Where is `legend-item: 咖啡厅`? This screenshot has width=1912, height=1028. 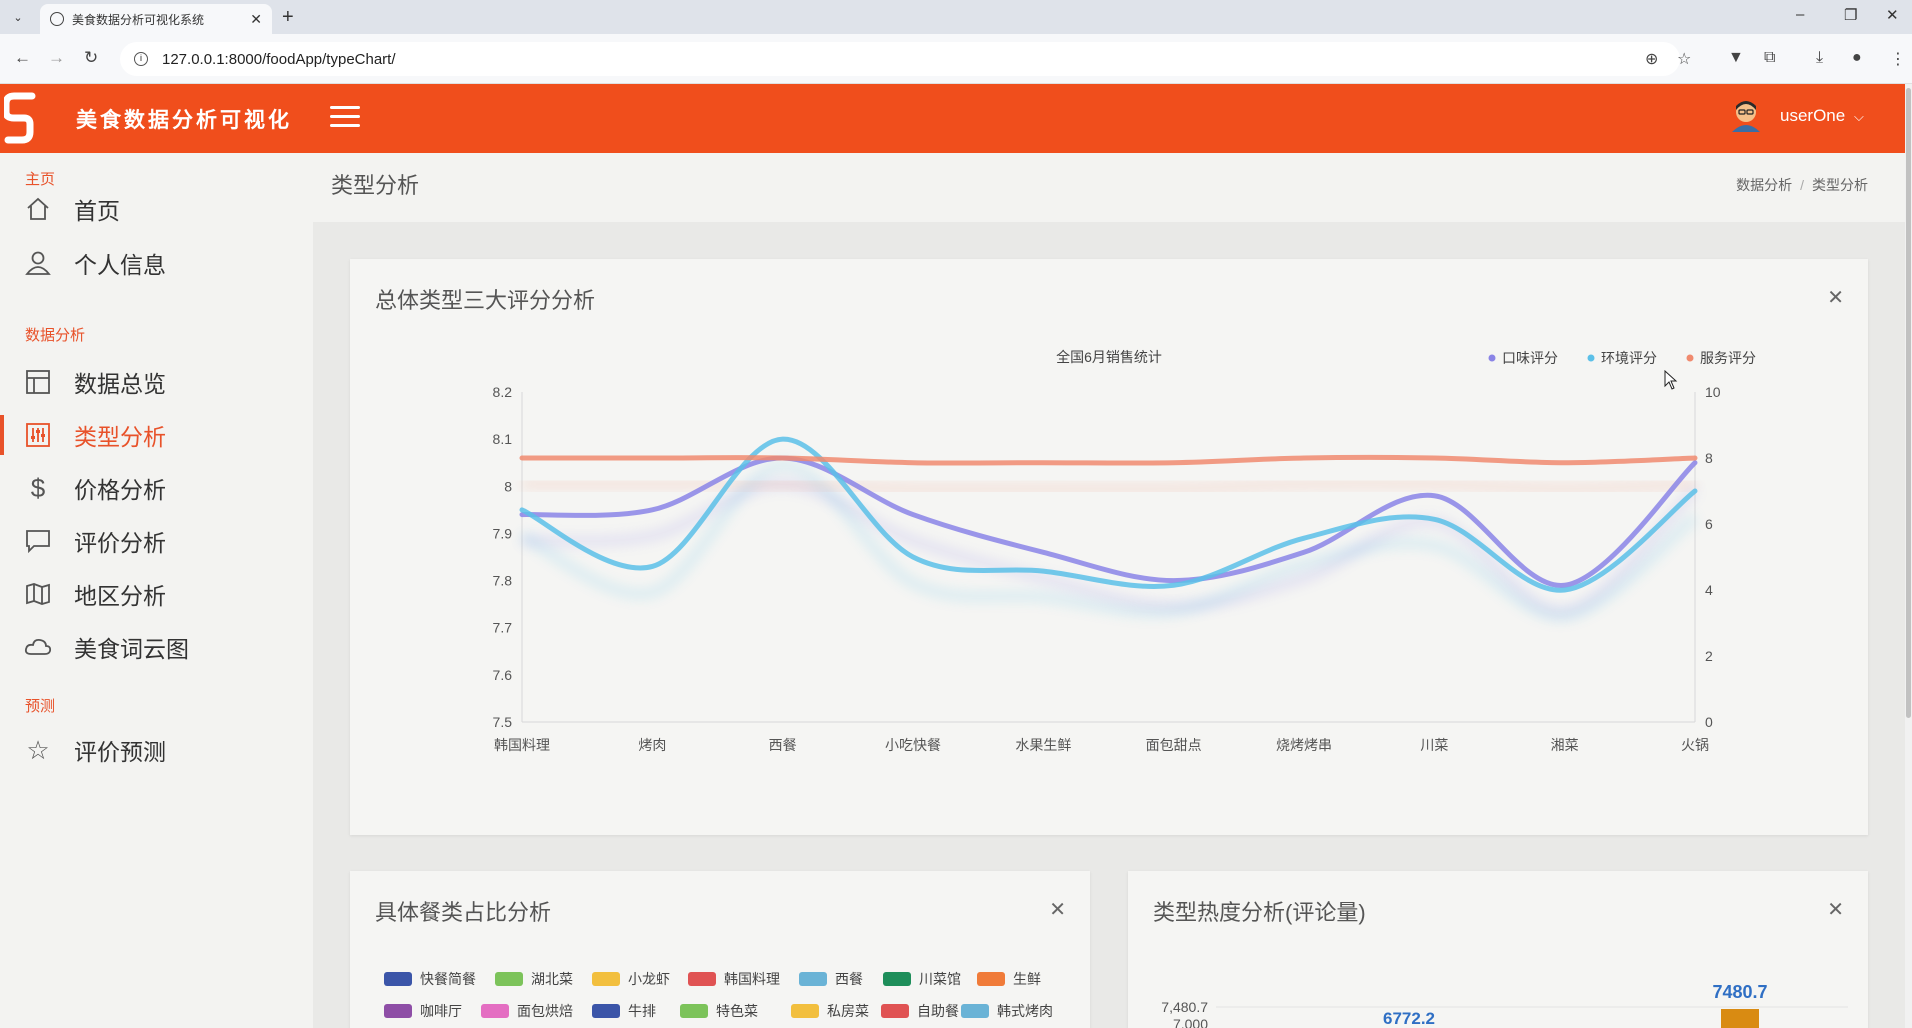 legend-item: 咖啡厅 is located at coordinates (423, 1011).